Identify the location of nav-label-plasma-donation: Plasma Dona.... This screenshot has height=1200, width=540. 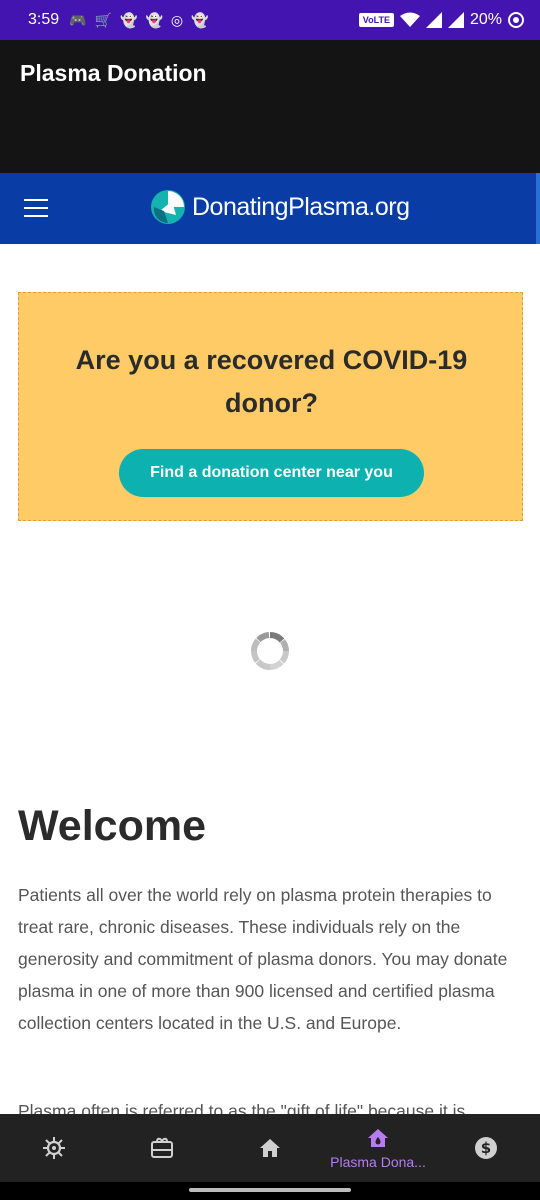
(378, 1162).